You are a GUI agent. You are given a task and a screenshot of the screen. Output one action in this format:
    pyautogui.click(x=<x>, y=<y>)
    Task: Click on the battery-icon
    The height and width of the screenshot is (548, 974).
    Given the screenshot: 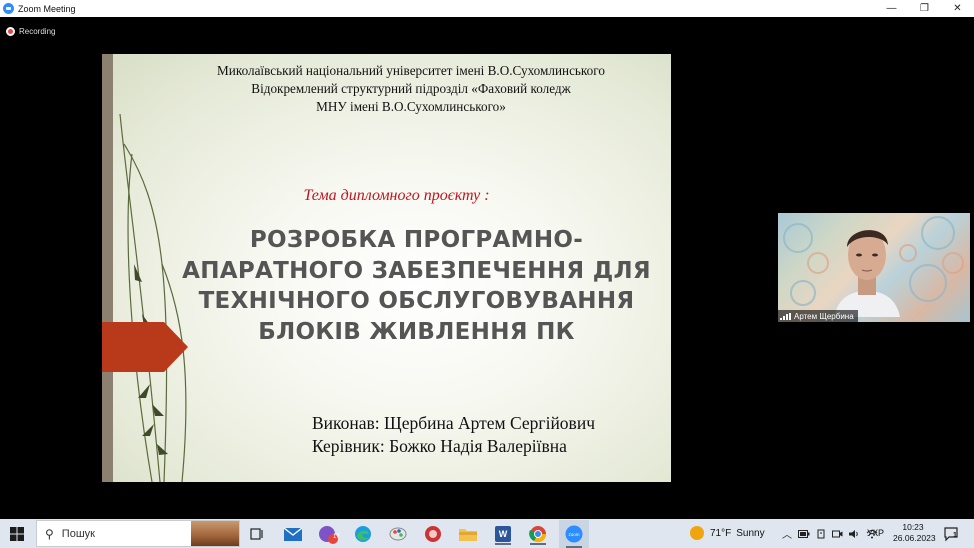 What is the action you would take?
    pyautogui.click(x=804, y=534)
    